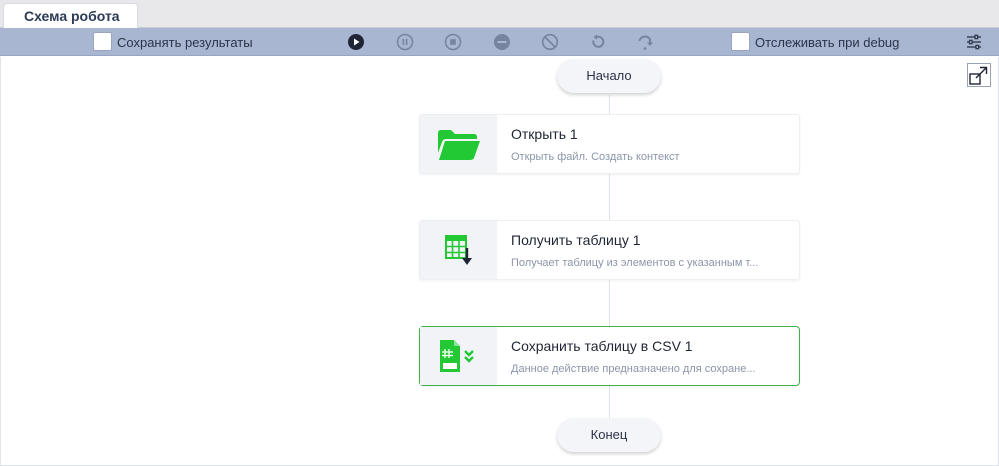 The image size is (999, 466). Describe the element at coordinates (595, 157) in the screenshot. I see `node-description: Открыть файл. Создать контекст` at that location.